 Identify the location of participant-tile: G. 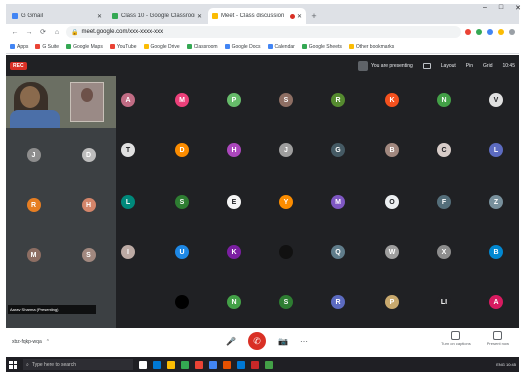
(338, 150).